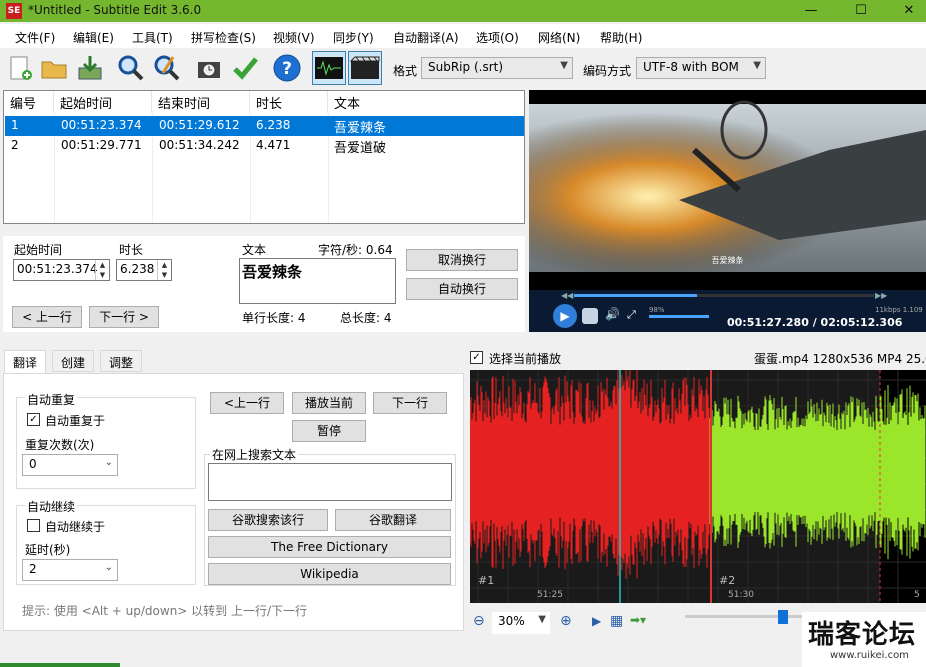 This screenshot has width=926, height=667. I want to click on waveform-toggle-icon, so click(329, 68).